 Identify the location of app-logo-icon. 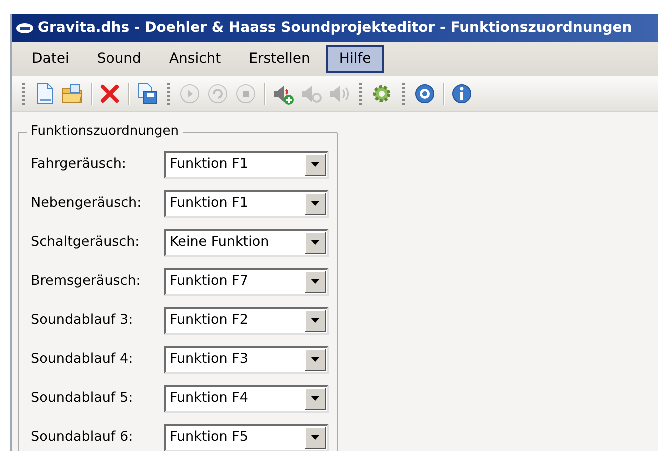
(25, 28).